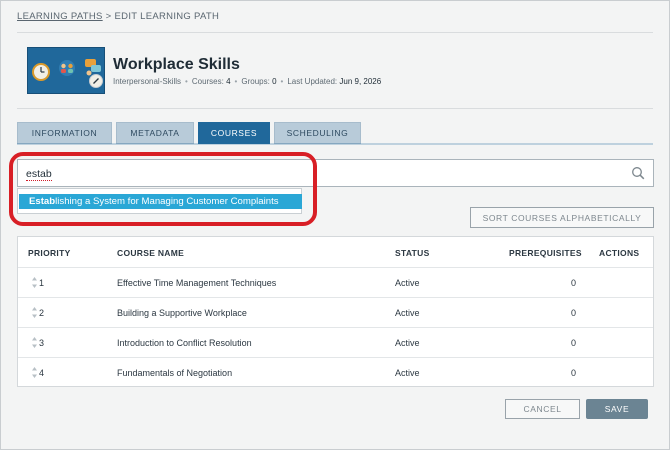 The width and height of the screenshot is (670, 450). What do you see at coordinates (335, 144) in the screenshot?
I see `tab-rule` at bounding box center [335, 144].